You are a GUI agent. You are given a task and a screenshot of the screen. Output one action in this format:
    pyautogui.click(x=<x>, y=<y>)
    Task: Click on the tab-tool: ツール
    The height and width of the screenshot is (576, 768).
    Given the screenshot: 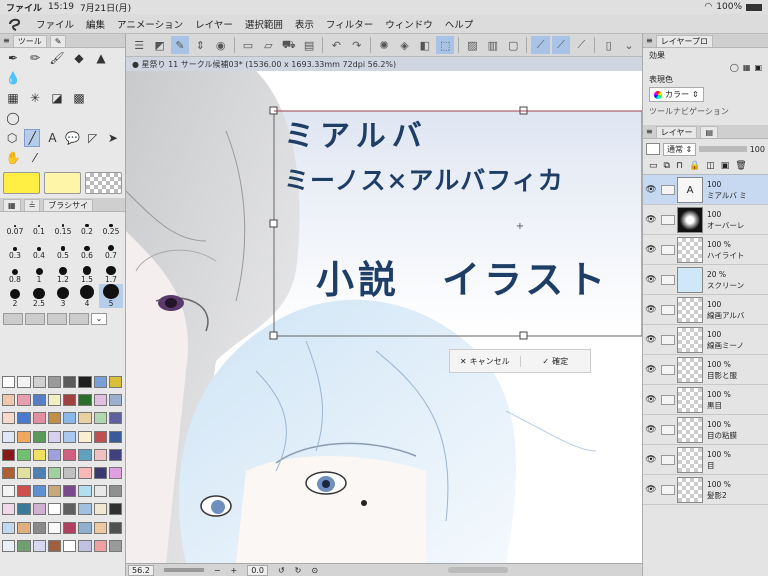 What is the action you would take?
    pyautogui.click(x=29, y=40)
    